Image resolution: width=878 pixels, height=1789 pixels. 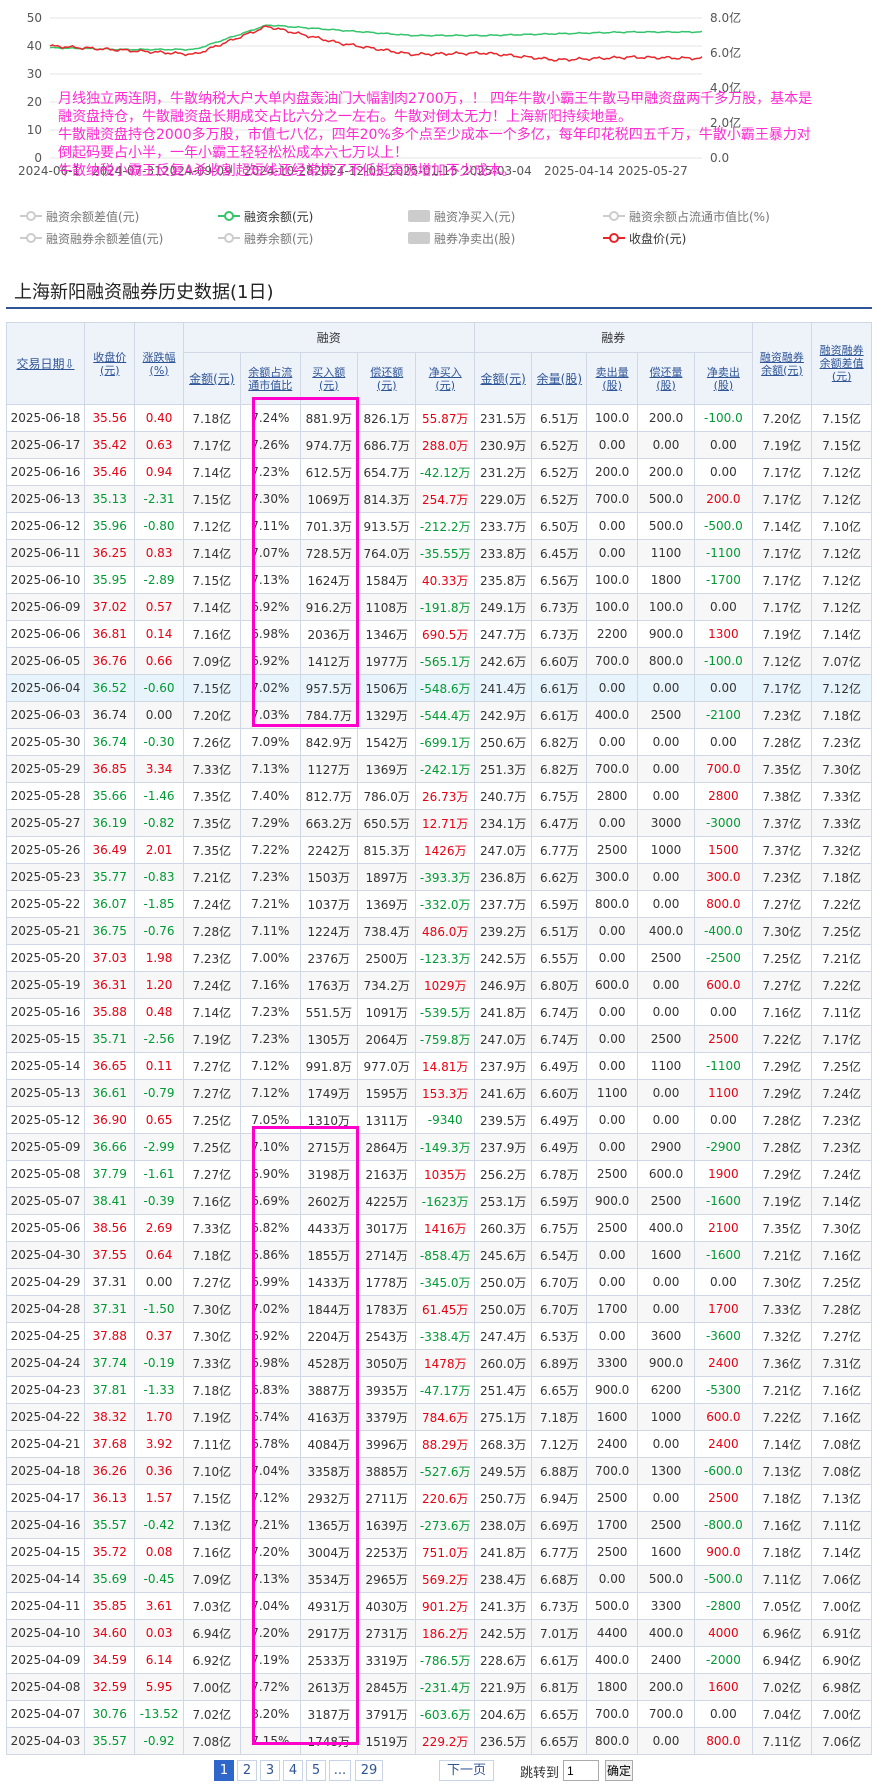 I want to click on table-cell: -1700, so click(x=723, y=580).